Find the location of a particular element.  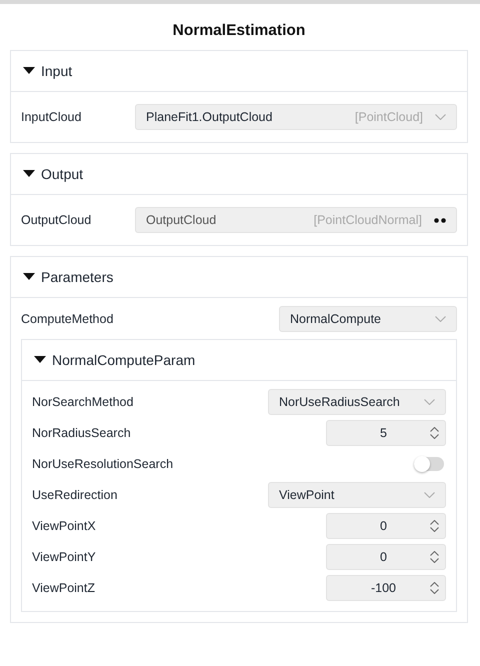

toggle-switch is located at coordinates (429, 464).